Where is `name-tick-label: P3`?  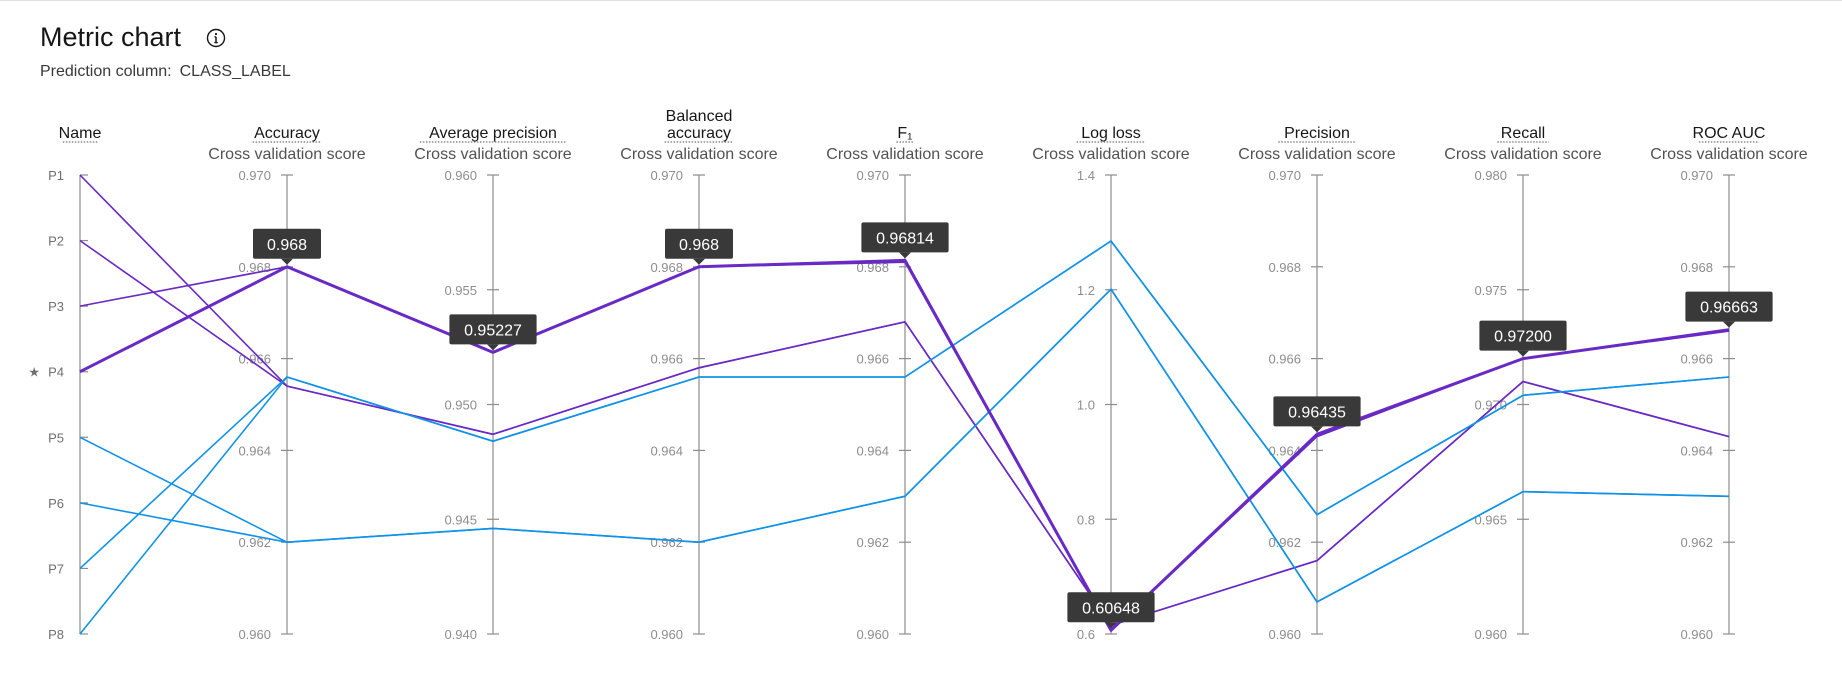 name-tick-label: P3 is located at coordinates (56, 306).